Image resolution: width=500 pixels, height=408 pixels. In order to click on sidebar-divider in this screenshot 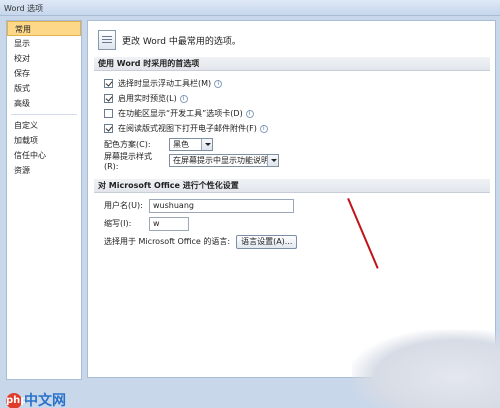, I will do `click(44, 114)`.